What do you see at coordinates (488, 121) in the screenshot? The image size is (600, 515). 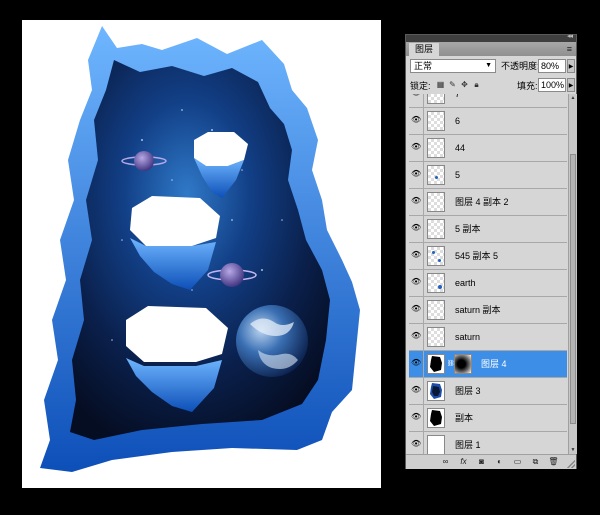 I see `layer-row-6: 👁︎ 6` at bounding box center [488, 121].